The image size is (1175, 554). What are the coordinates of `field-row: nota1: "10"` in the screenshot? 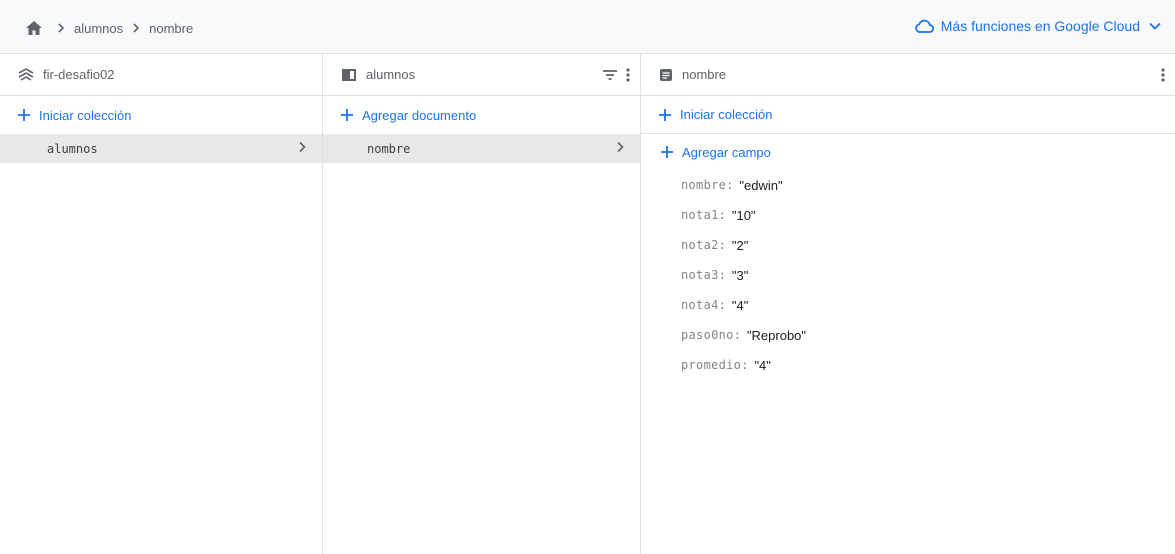 It's located at (928, 215).